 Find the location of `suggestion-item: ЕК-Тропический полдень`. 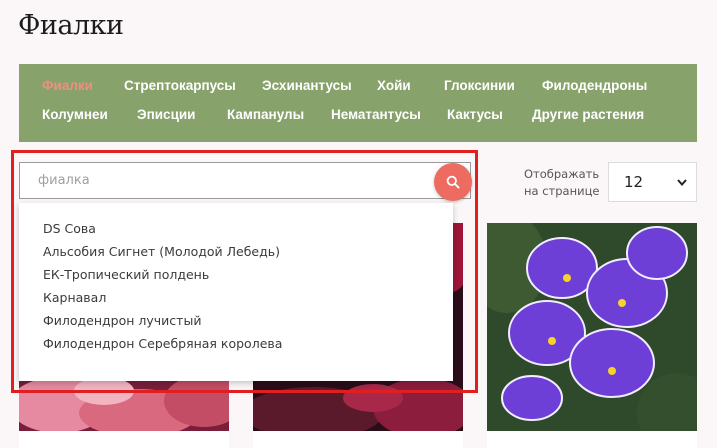

suggestion-item: ЕК-Тропический полдень is located at coordinates (126, 274).